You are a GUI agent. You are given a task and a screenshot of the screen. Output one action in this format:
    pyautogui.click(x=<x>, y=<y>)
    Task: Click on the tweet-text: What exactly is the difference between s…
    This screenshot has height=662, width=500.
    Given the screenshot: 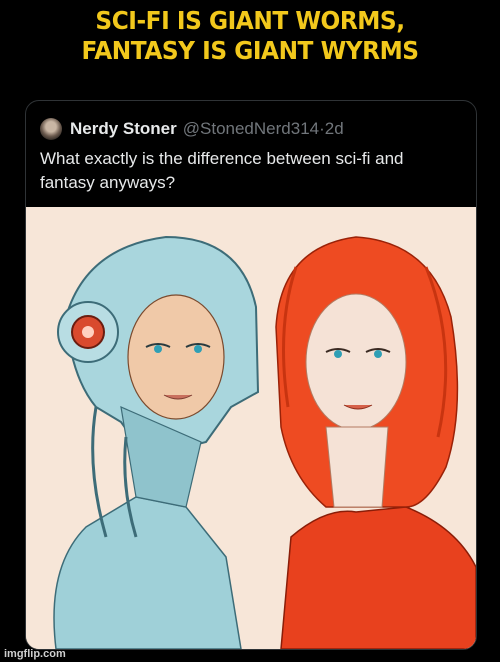 What is the action you would take?
    pyautogui.click(x=222, y=170)
    